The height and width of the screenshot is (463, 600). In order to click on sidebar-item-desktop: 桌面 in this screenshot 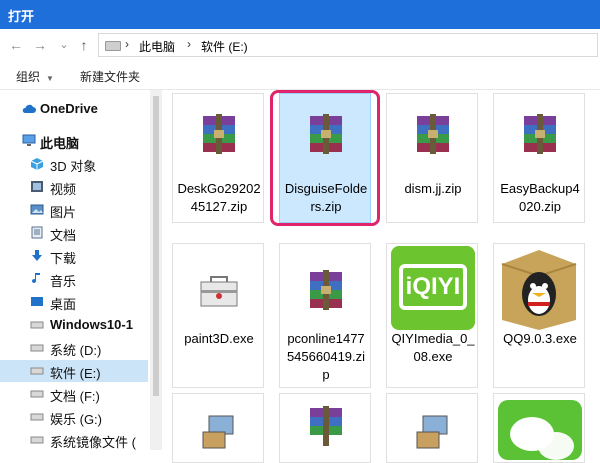, I will do `click(74, 302)`.